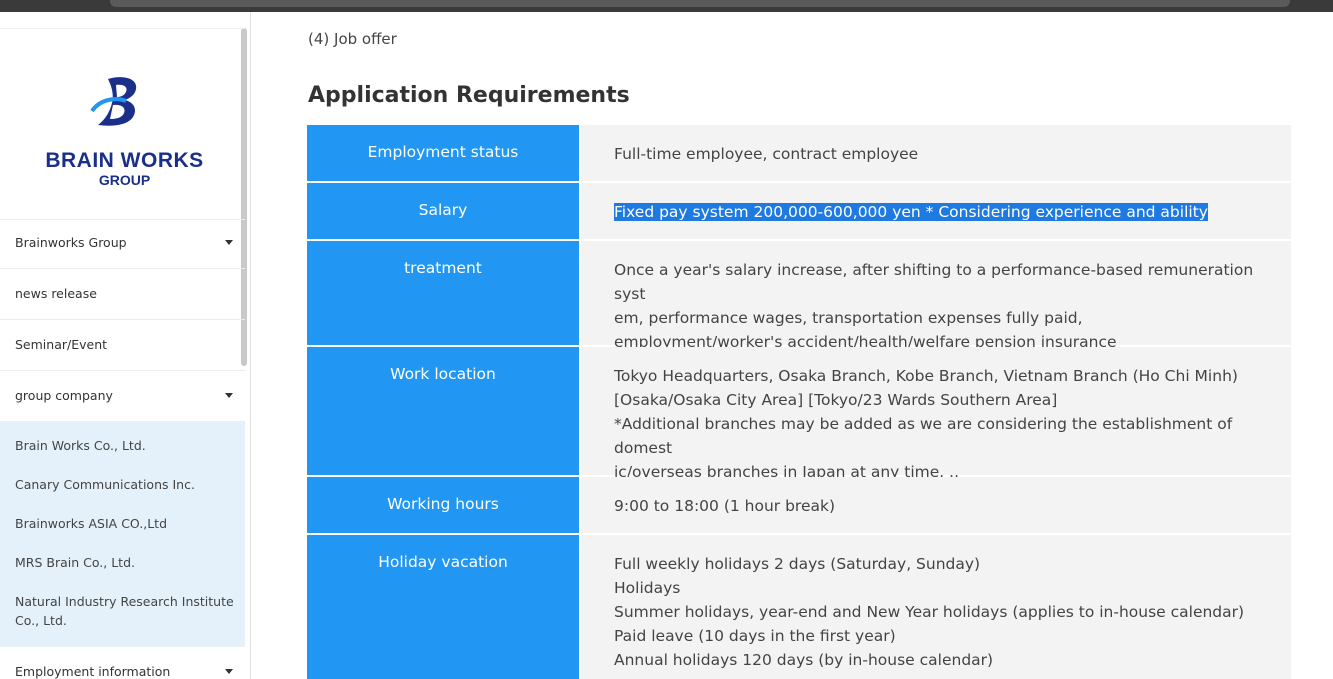 This screenshot has width=1333, height=679. Describe the element at coordinates (443, 293) in the screenshot. I see `row-header: treatment` at that location.